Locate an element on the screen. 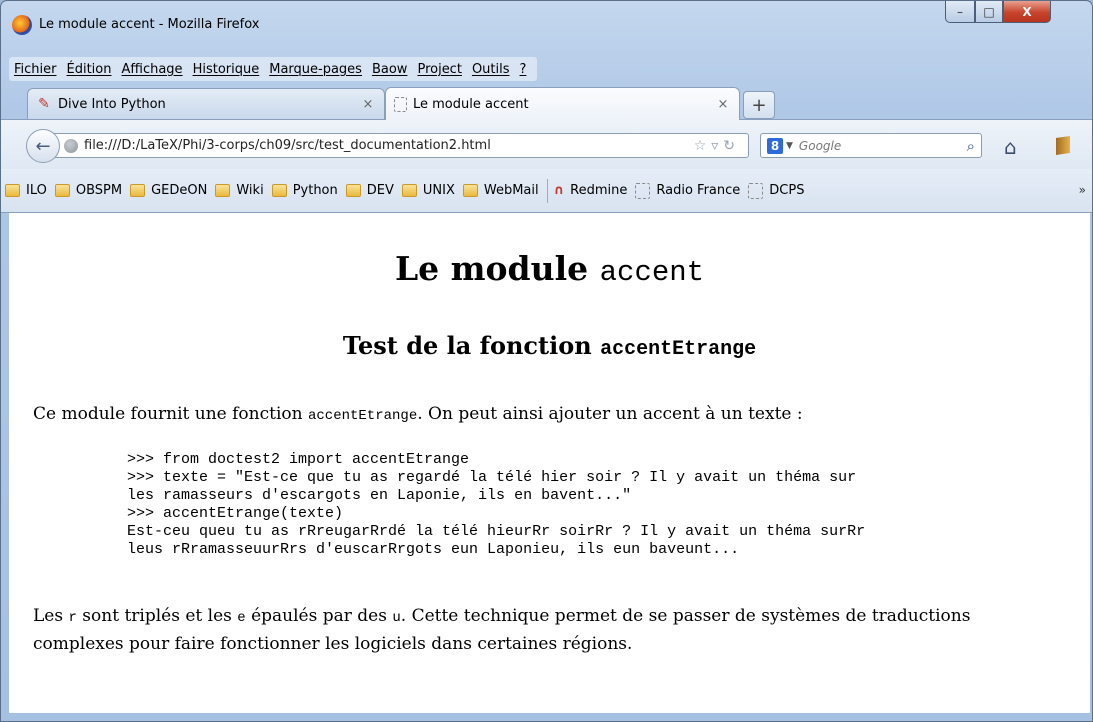  bookmark-label: Wiki is located at coordinates (250, 190).